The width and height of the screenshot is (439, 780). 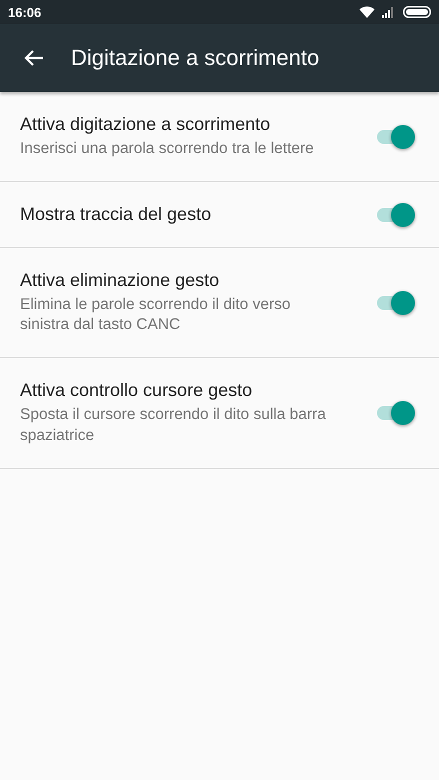 I want to click on setting-title: Attiva controllo cursore gesto, so click(x=137, y=391).